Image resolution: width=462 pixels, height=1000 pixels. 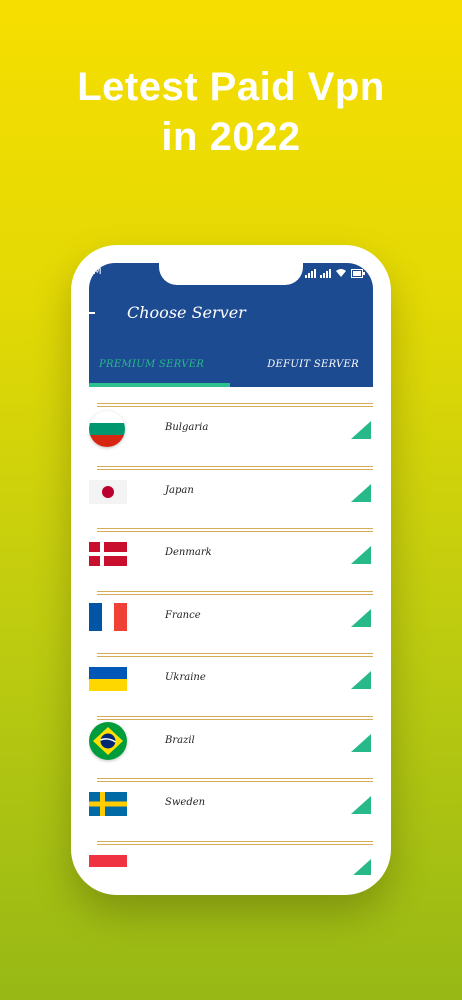 What do you see at coordinates (108, 804) in the screenshot?
I see `sweden-flag-icon` at bounding box center [108, 804].